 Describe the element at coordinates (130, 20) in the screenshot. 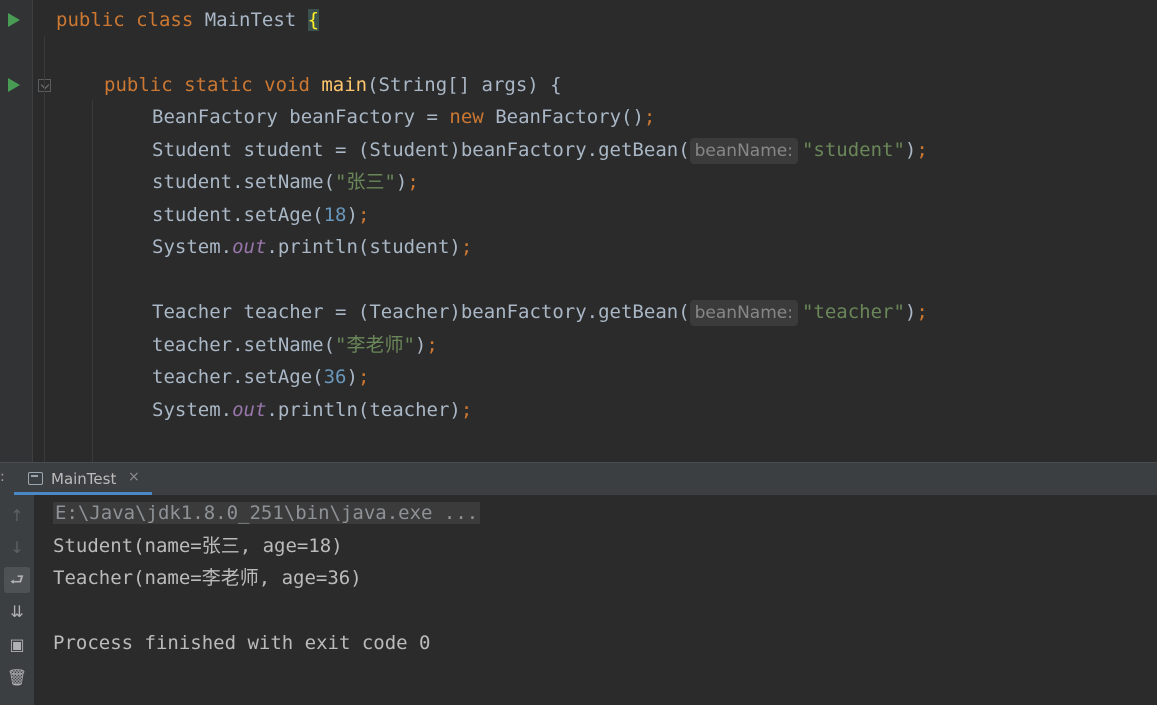

I see `keyword: public class` at that location.